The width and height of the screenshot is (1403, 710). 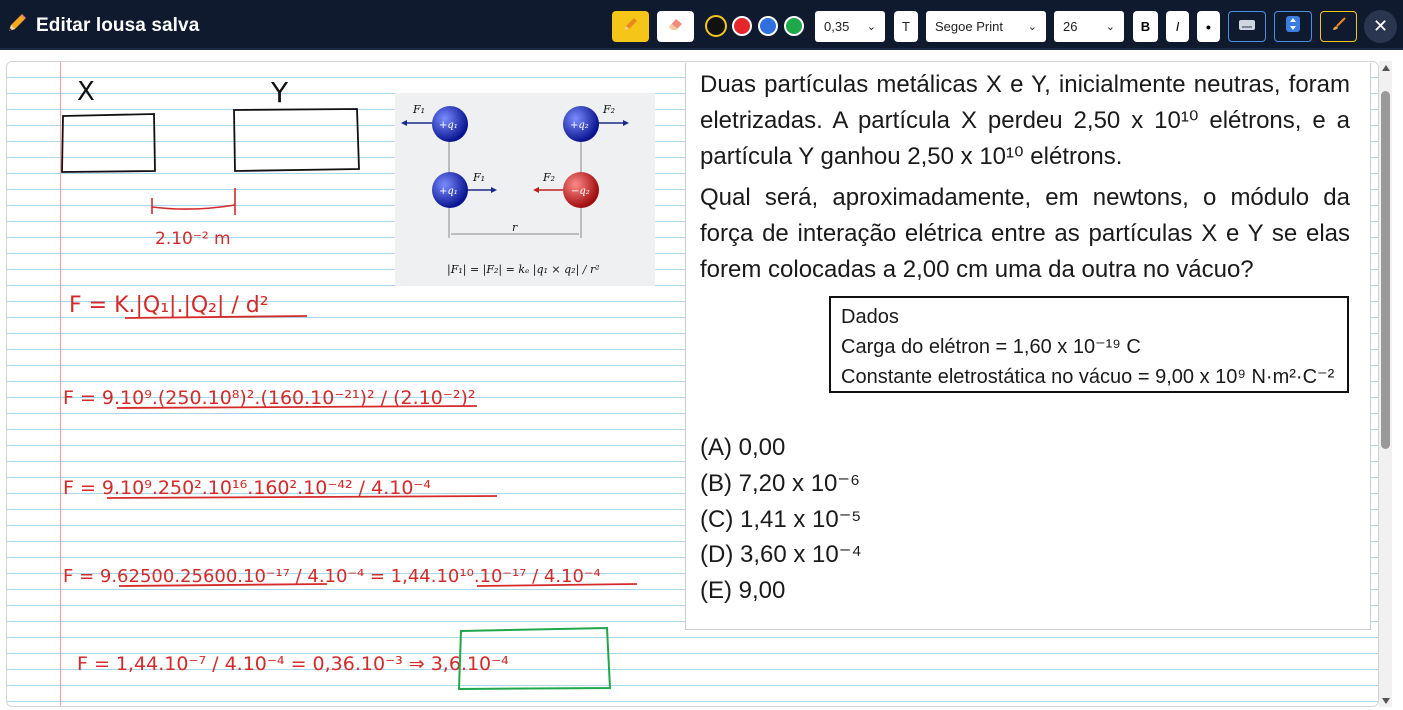 What do you see at coordinates (418, 109) in the screenshot?
I see `figure-f1-top: F₁` at bounding box center [418, 109].